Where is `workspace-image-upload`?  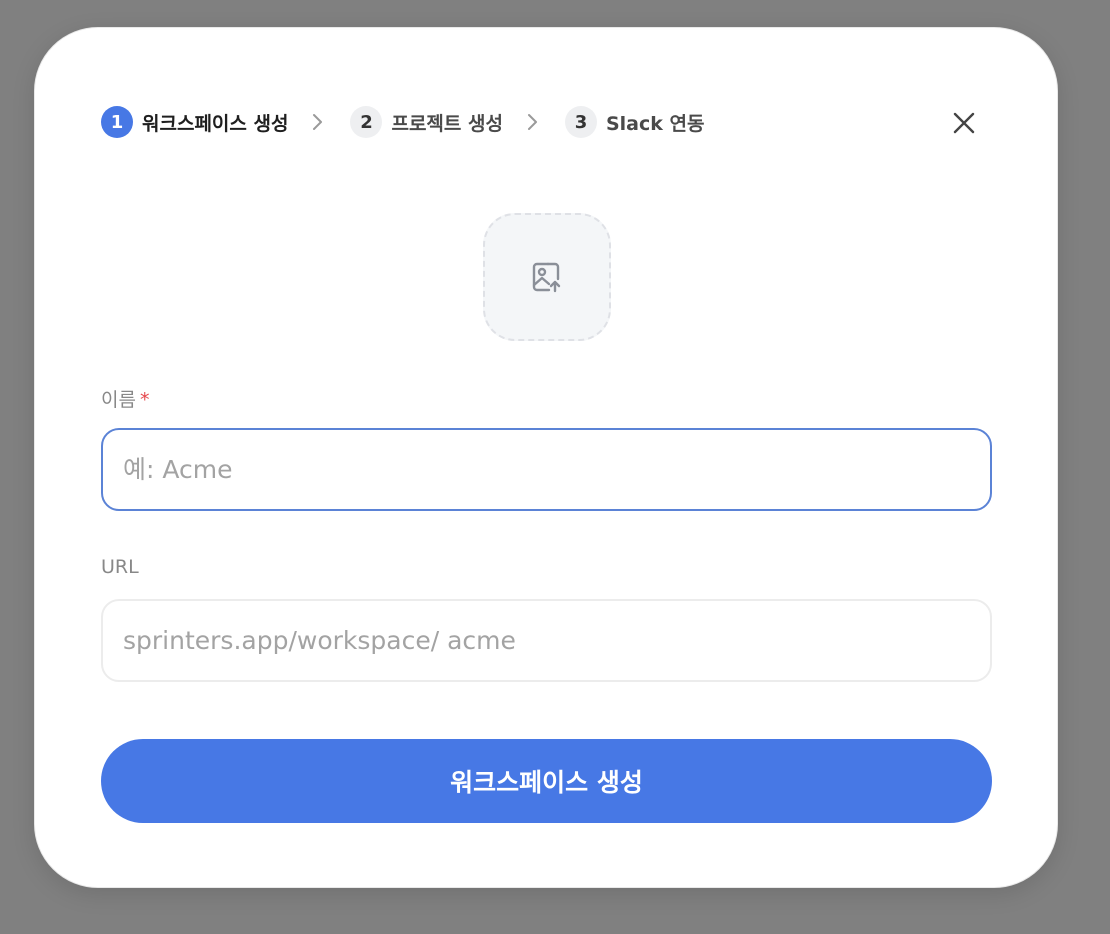
workspace-image-upload is located at coordinates (547, 277).